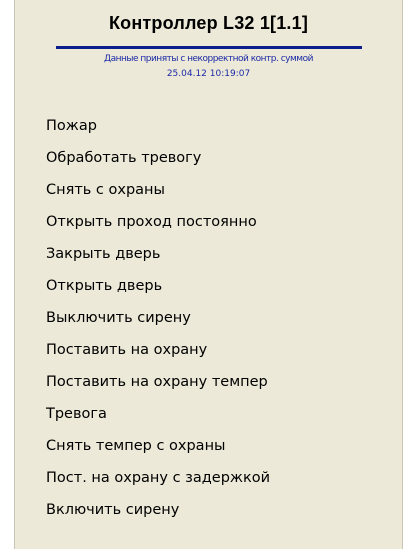 This screenshot has width=417, height=549. Describe the element at coordinates (208, 190) in the screenshot. I see `menu-item-disarm: Снять с охраны` at that location.